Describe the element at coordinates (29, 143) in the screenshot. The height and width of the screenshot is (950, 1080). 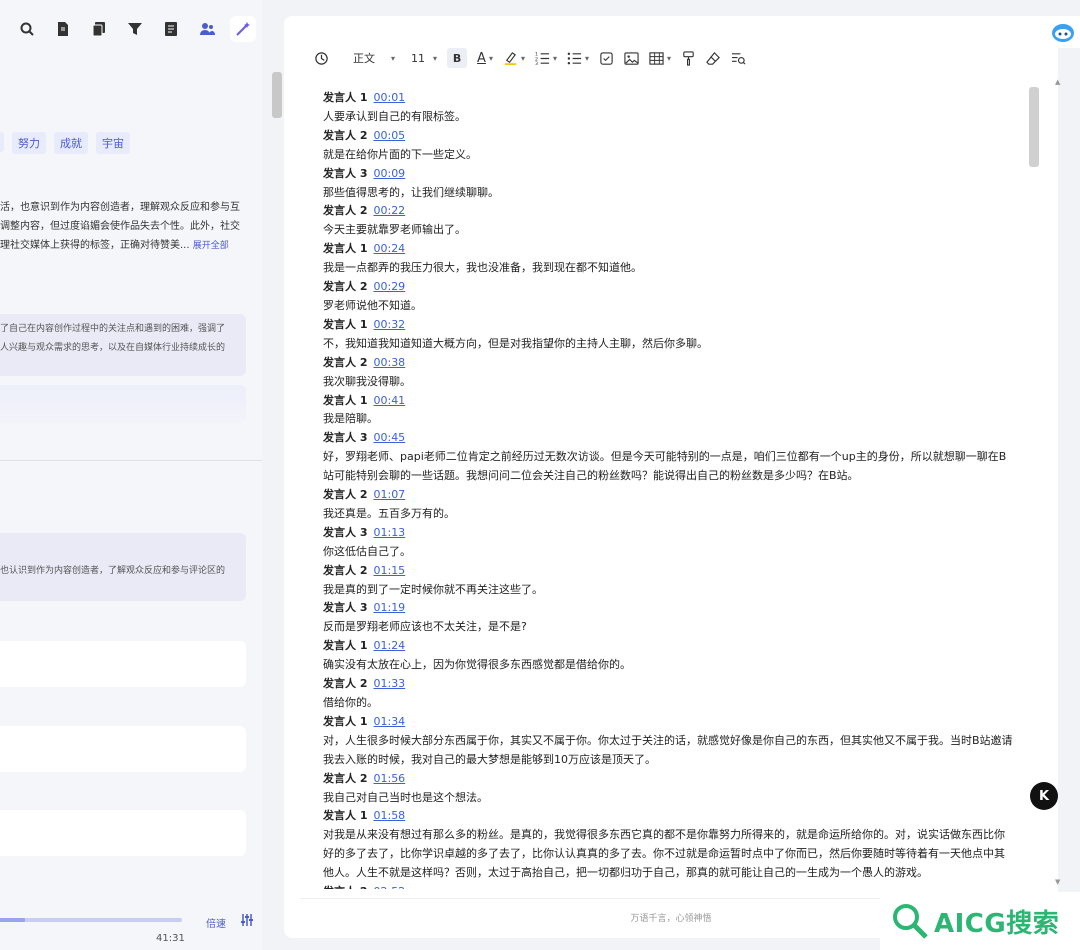
I see `tag: 努力` at that location.